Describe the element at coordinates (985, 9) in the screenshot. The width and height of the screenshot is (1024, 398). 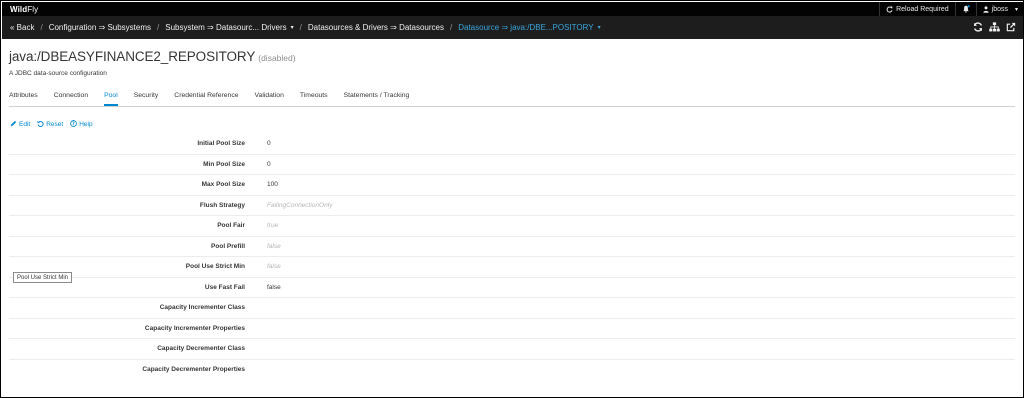
I see `user-icon` at that location.